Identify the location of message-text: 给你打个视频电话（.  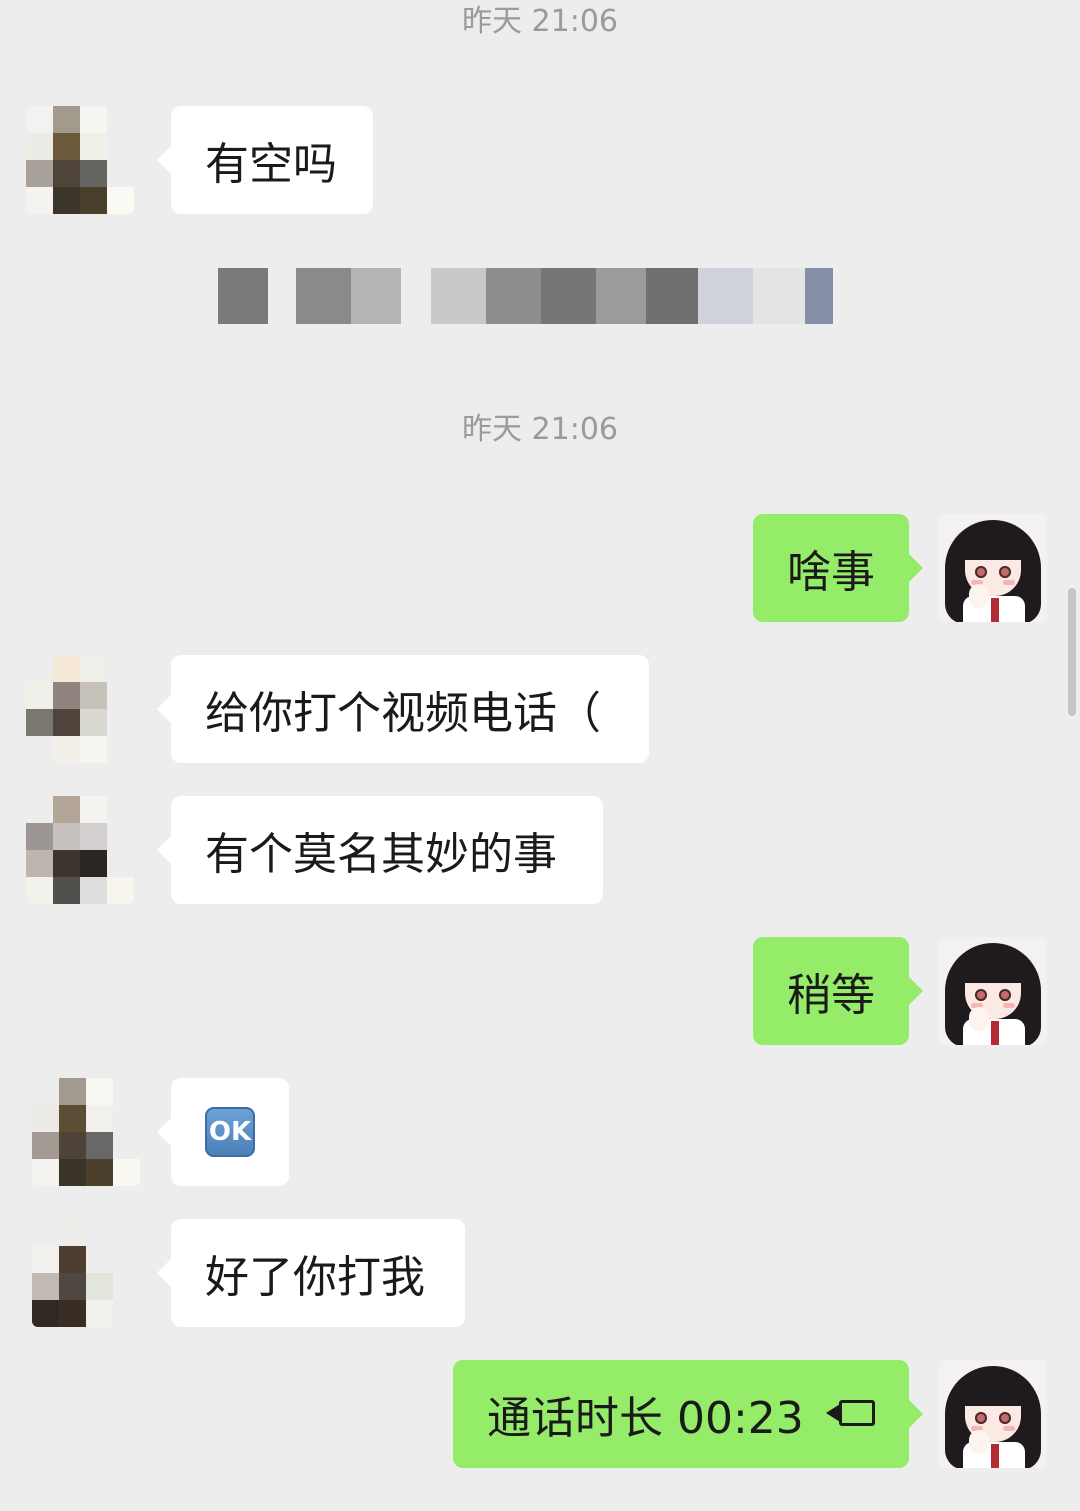
(403, 713).